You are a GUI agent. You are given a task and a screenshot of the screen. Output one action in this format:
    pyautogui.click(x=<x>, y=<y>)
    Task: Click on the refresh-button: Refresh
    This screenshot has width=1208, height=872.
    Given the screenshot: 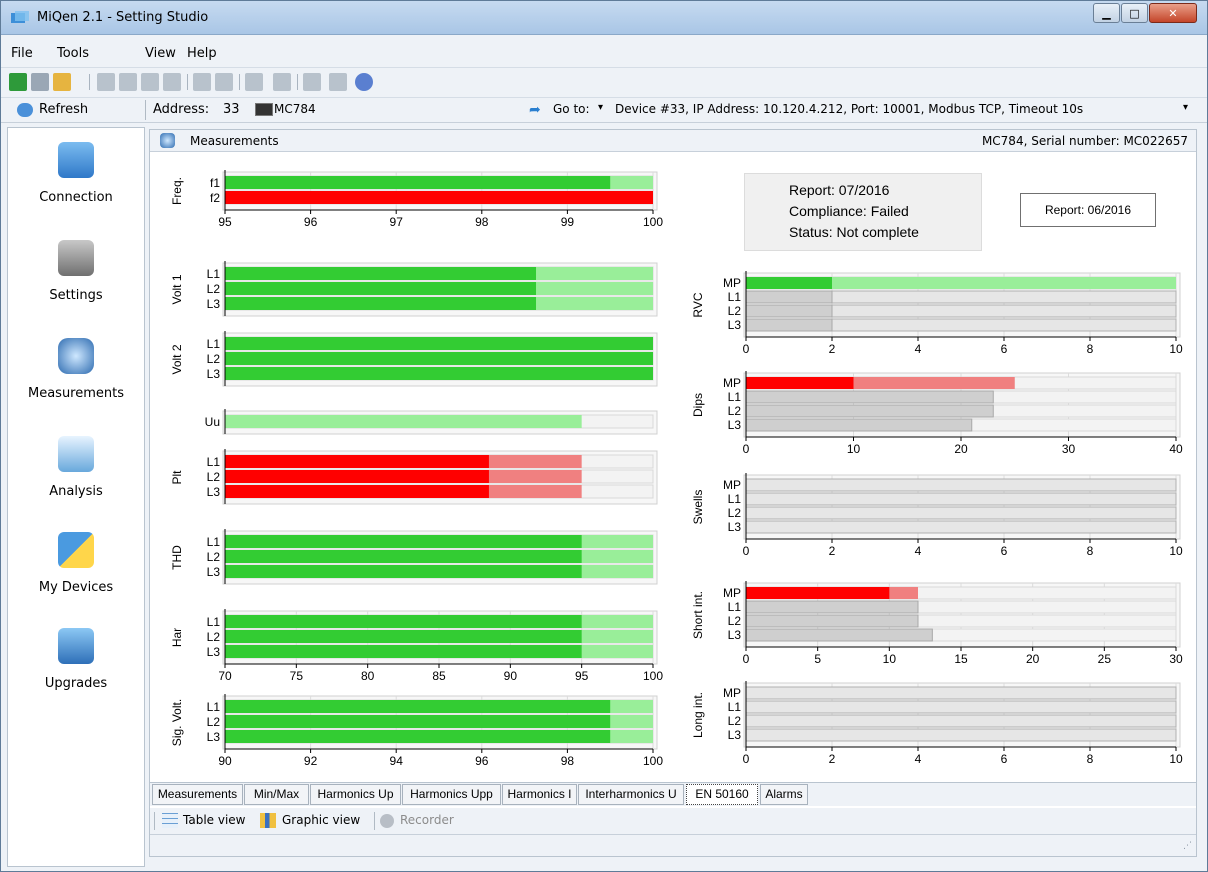 What is the action you would take?
    pyautogui.click(x=63, y=109)
    